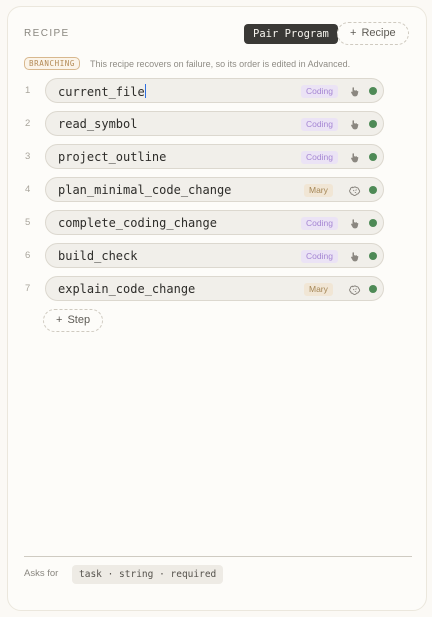  I want to click on step-pill: current_file Coding, so click(214, 90).